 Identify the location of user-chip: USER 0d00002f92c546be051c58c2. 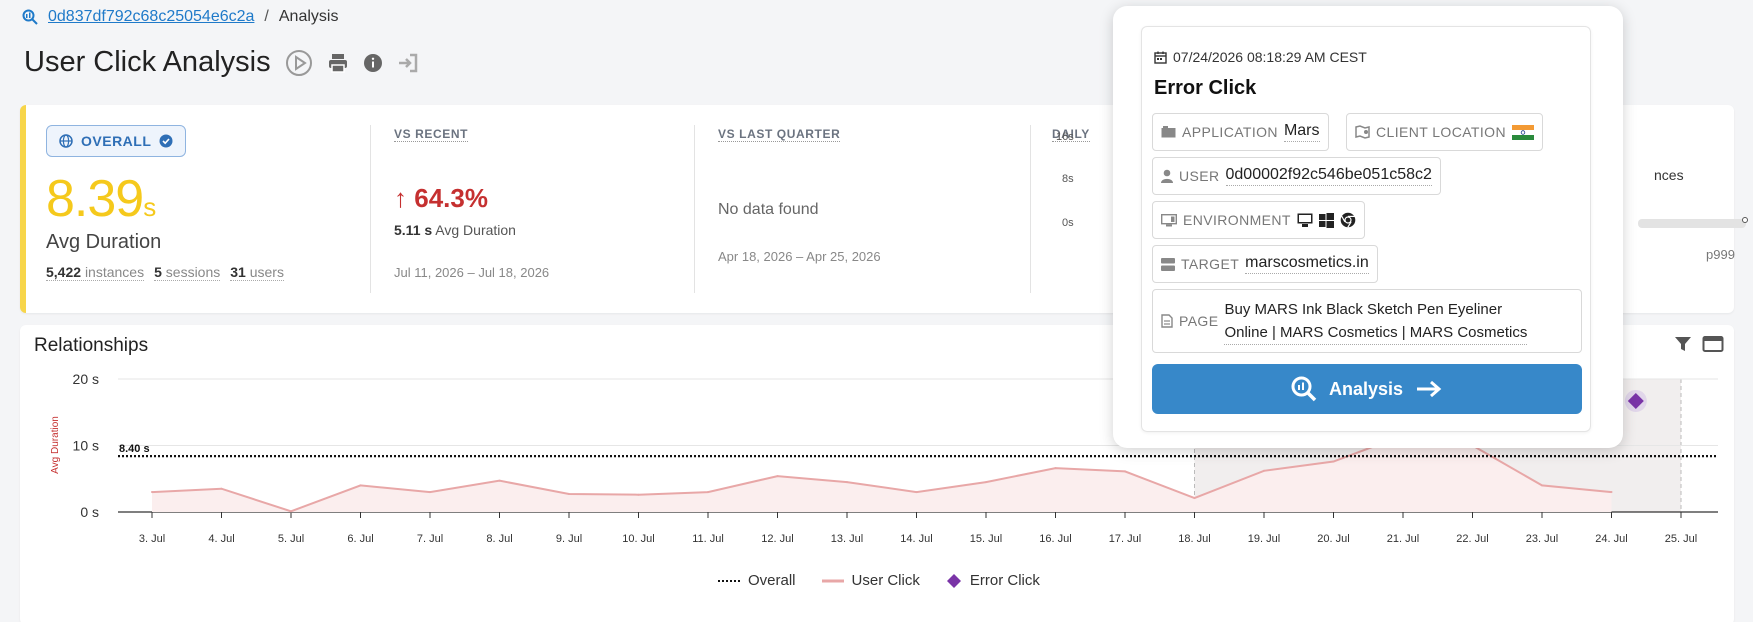
(1296, 176).